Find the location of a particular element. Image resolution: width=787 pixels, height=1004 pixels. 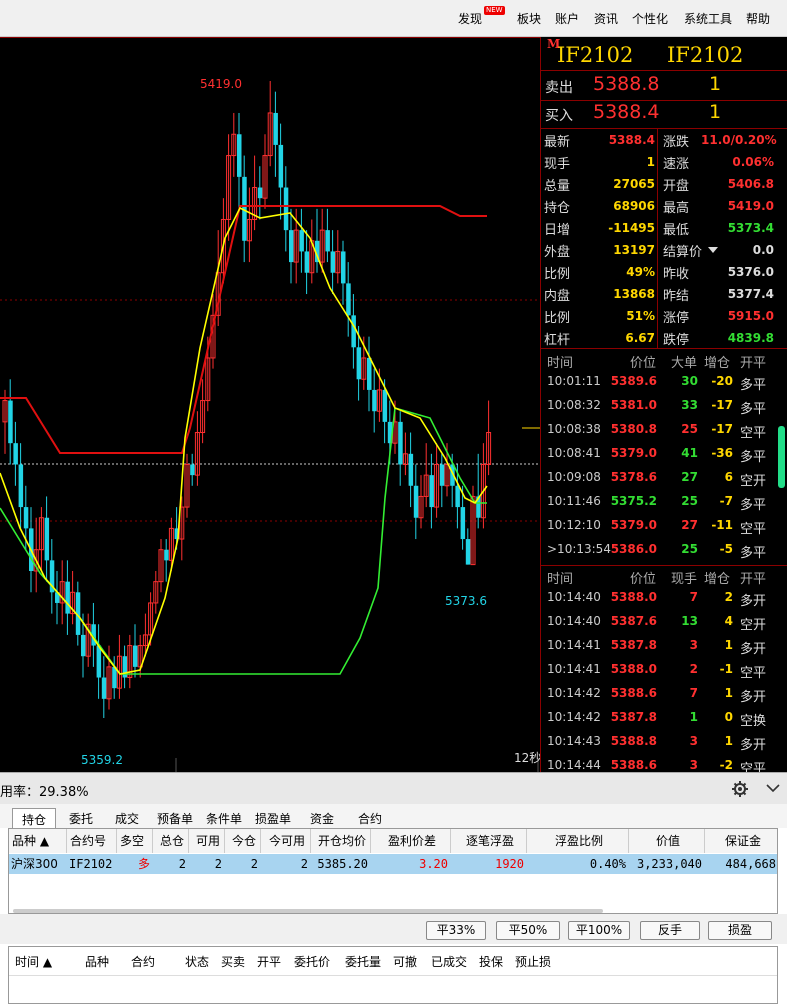

period-label: 12秒 is located at coordinates (527, 758).